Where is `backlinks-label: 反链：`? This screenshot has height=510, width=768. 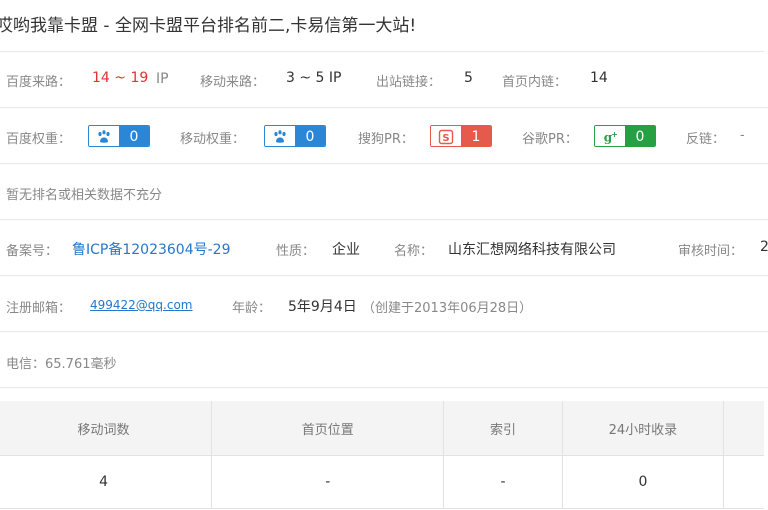
backlinks-label: 反链： is located at coordinates (706, 139).